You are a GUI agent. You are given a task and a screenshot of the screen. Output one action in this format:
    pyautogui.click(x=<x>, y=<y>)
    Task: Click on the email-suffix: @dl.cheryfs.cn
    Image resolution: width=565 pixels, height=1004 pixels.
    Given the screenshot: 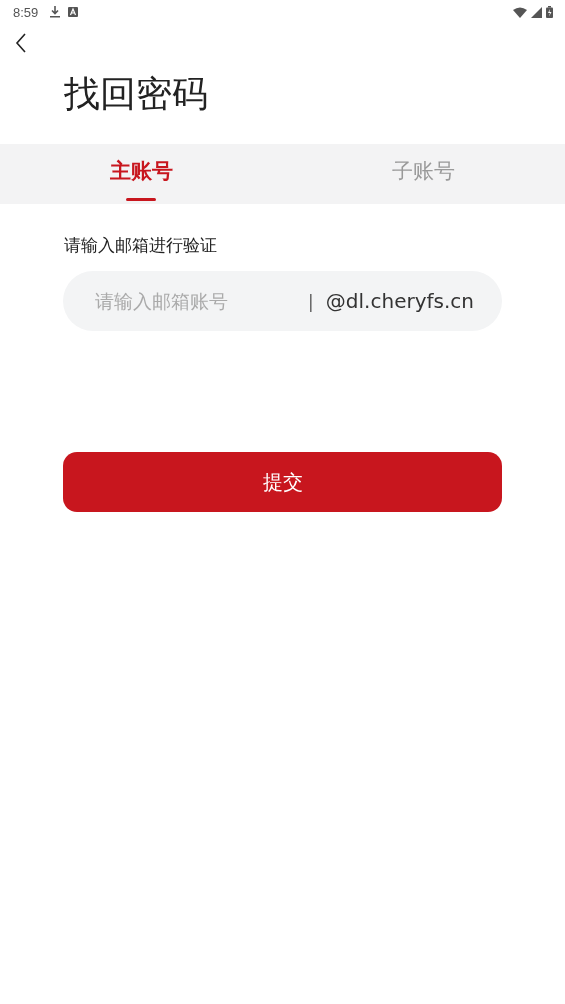 What is the action you would take?
    pyautogui.click(x=399, y=301)
    